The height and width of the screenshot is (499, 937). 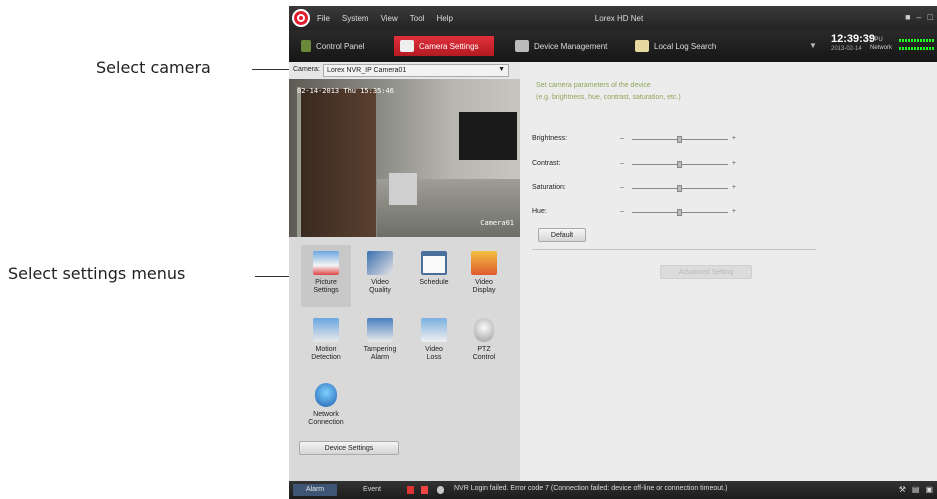 I want to click on video-loss-icon, so click(x=434, y=330).